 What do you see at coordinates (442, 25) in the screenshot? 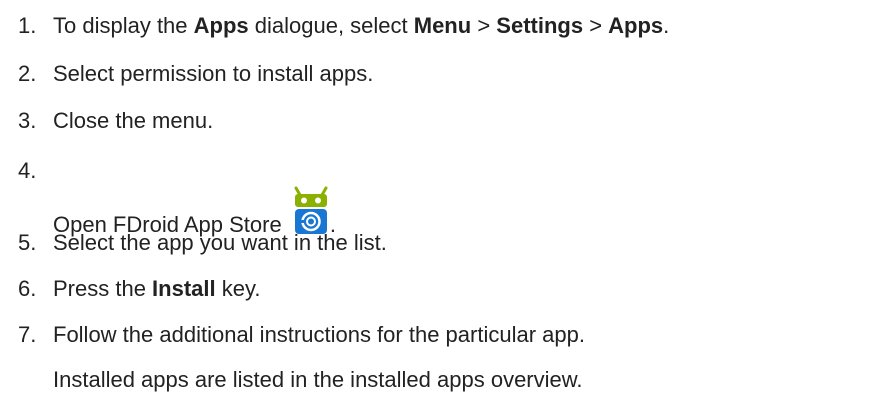
I see `menu-term: Menu` at bounding box center [442, 25].